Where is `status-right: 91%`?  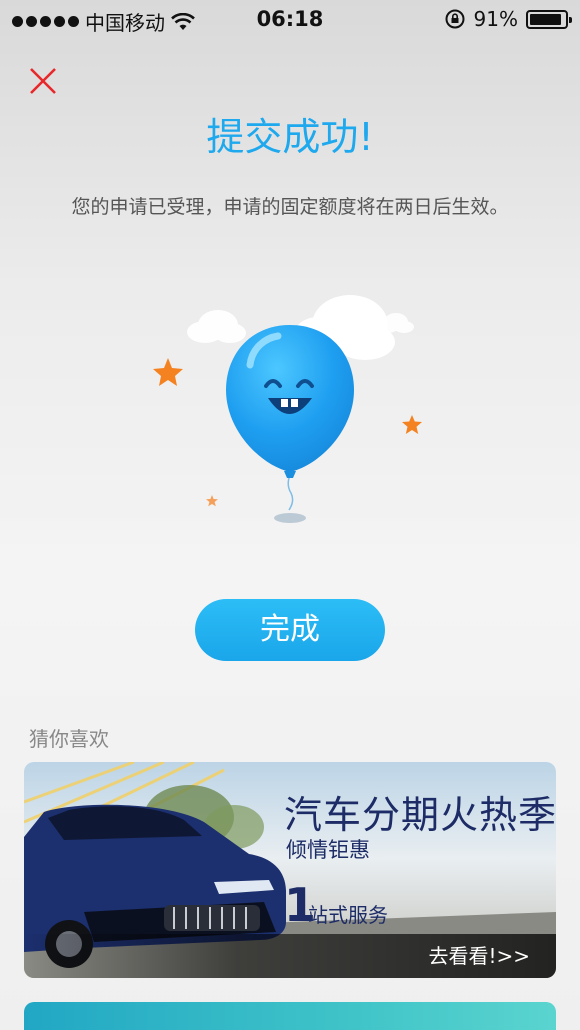
status-right: 91% is located at coordinates (508, 19).